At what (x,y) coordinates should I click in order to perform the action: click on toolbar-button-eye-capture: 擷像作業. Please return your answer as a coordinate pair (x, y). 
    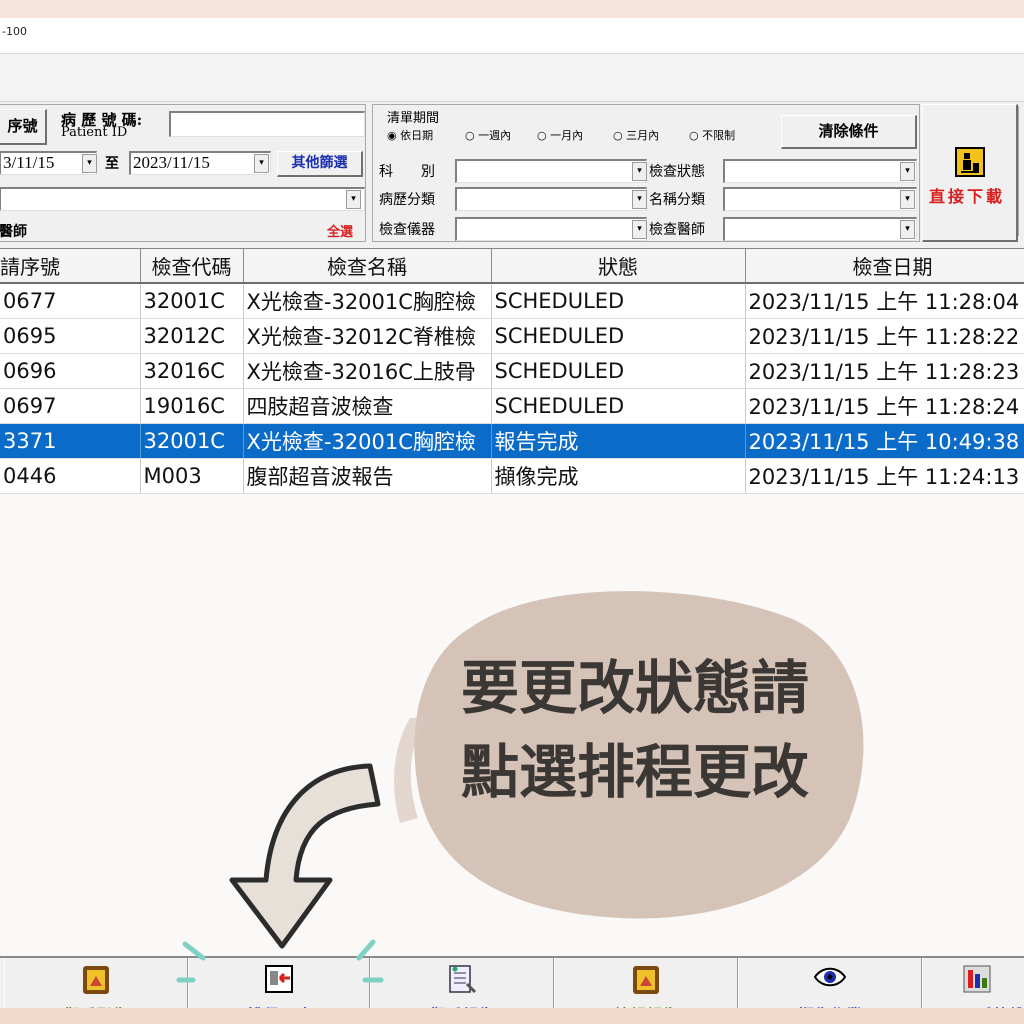
    Looking at the image, I should click on (830, 983).